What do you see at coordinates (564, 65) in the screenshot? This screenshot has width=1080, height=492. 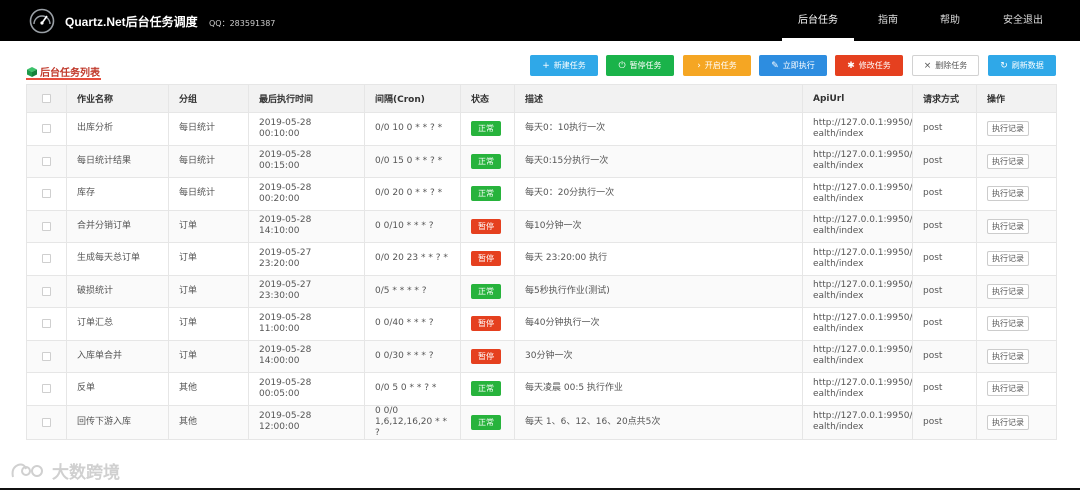 I see `new-task-button: + 新建任务` at bounding box center [564, 65].